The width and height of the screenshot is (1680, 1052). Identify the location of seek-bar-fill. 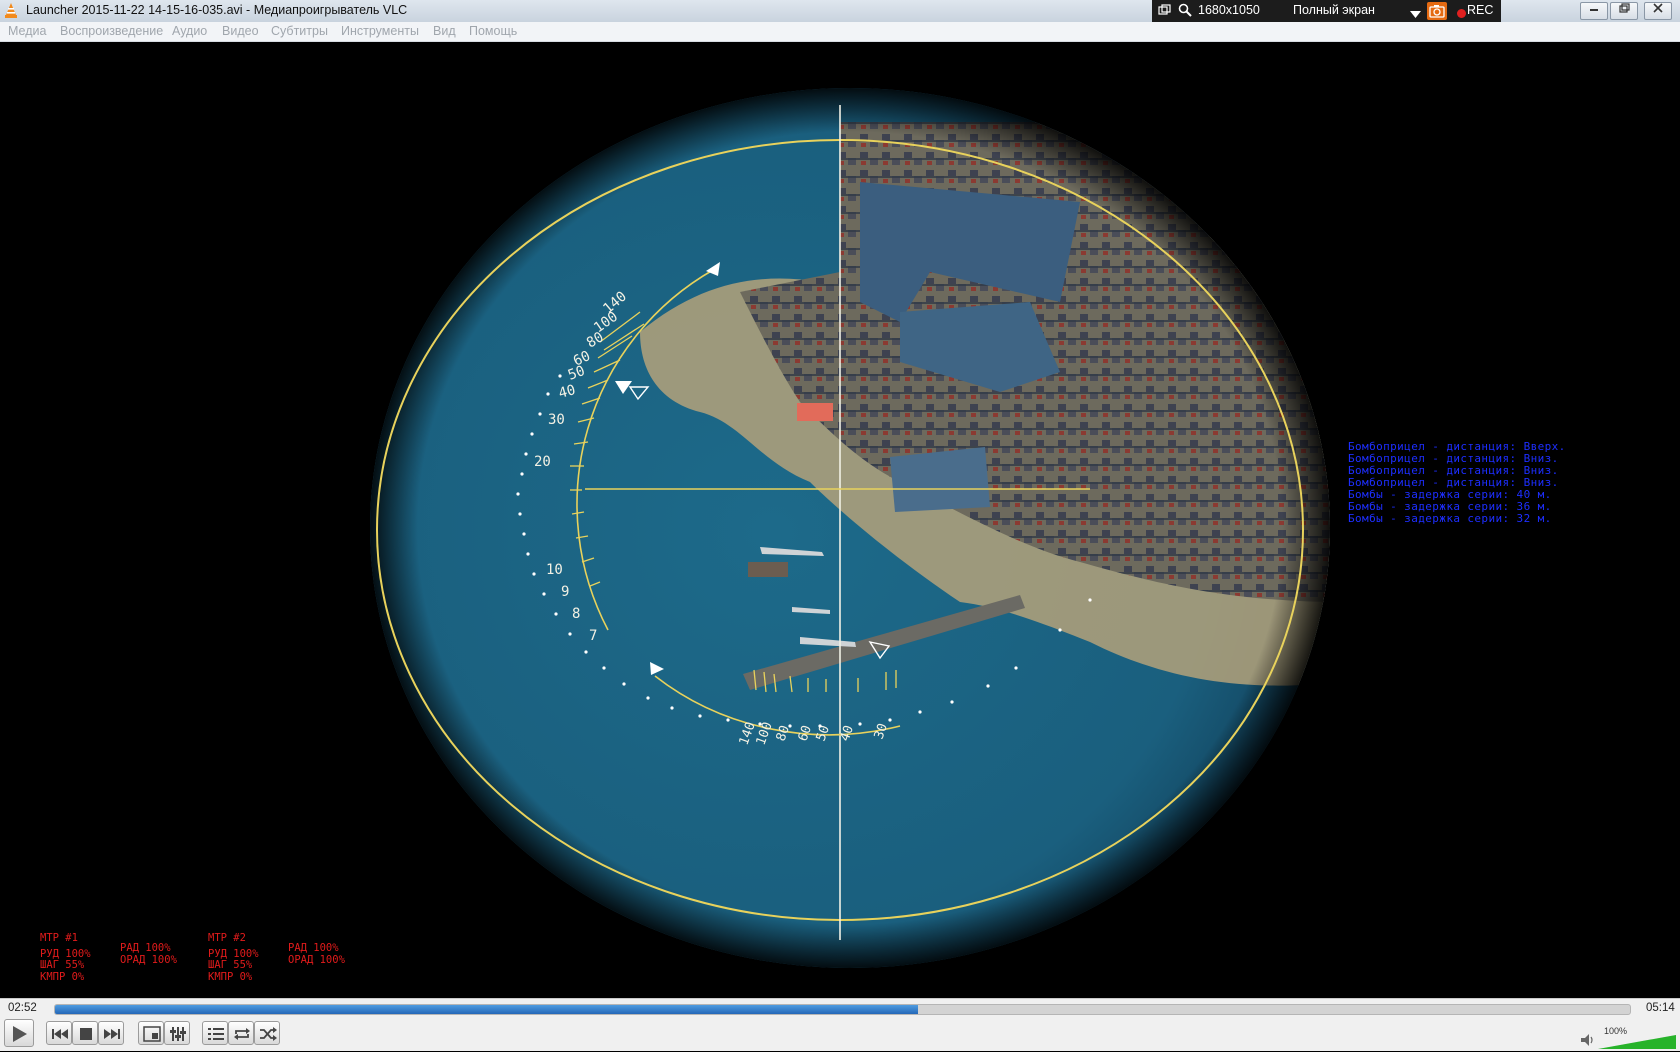
(487, 1009).